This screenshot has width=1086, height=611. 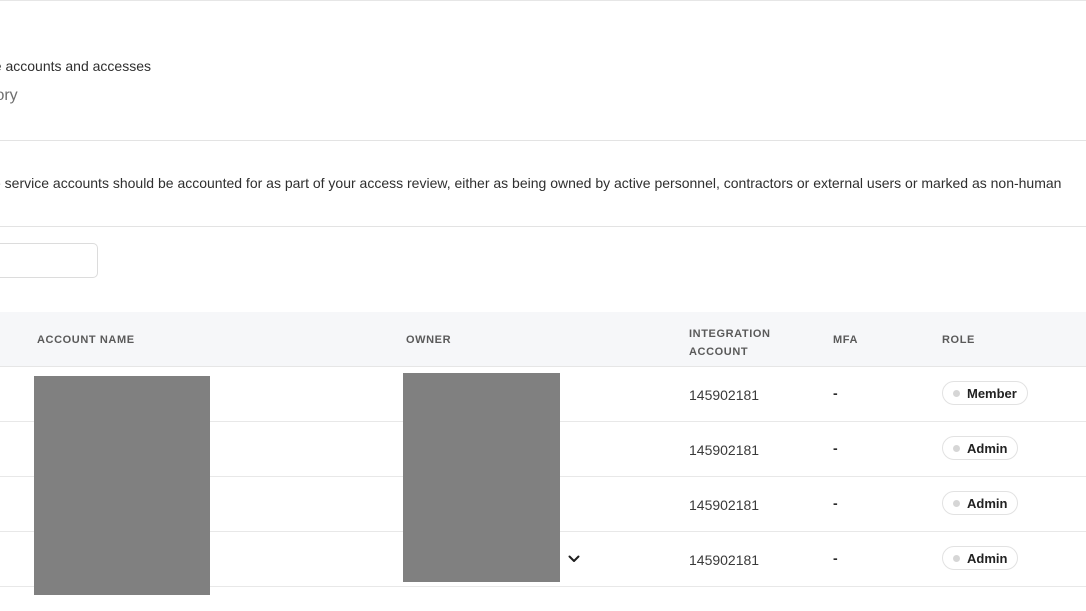 What do you see at coordinates (75, 66) in the screenshot?
I see `page-subtitle: ge accounts and accesses` at bounding box center [75, 66].